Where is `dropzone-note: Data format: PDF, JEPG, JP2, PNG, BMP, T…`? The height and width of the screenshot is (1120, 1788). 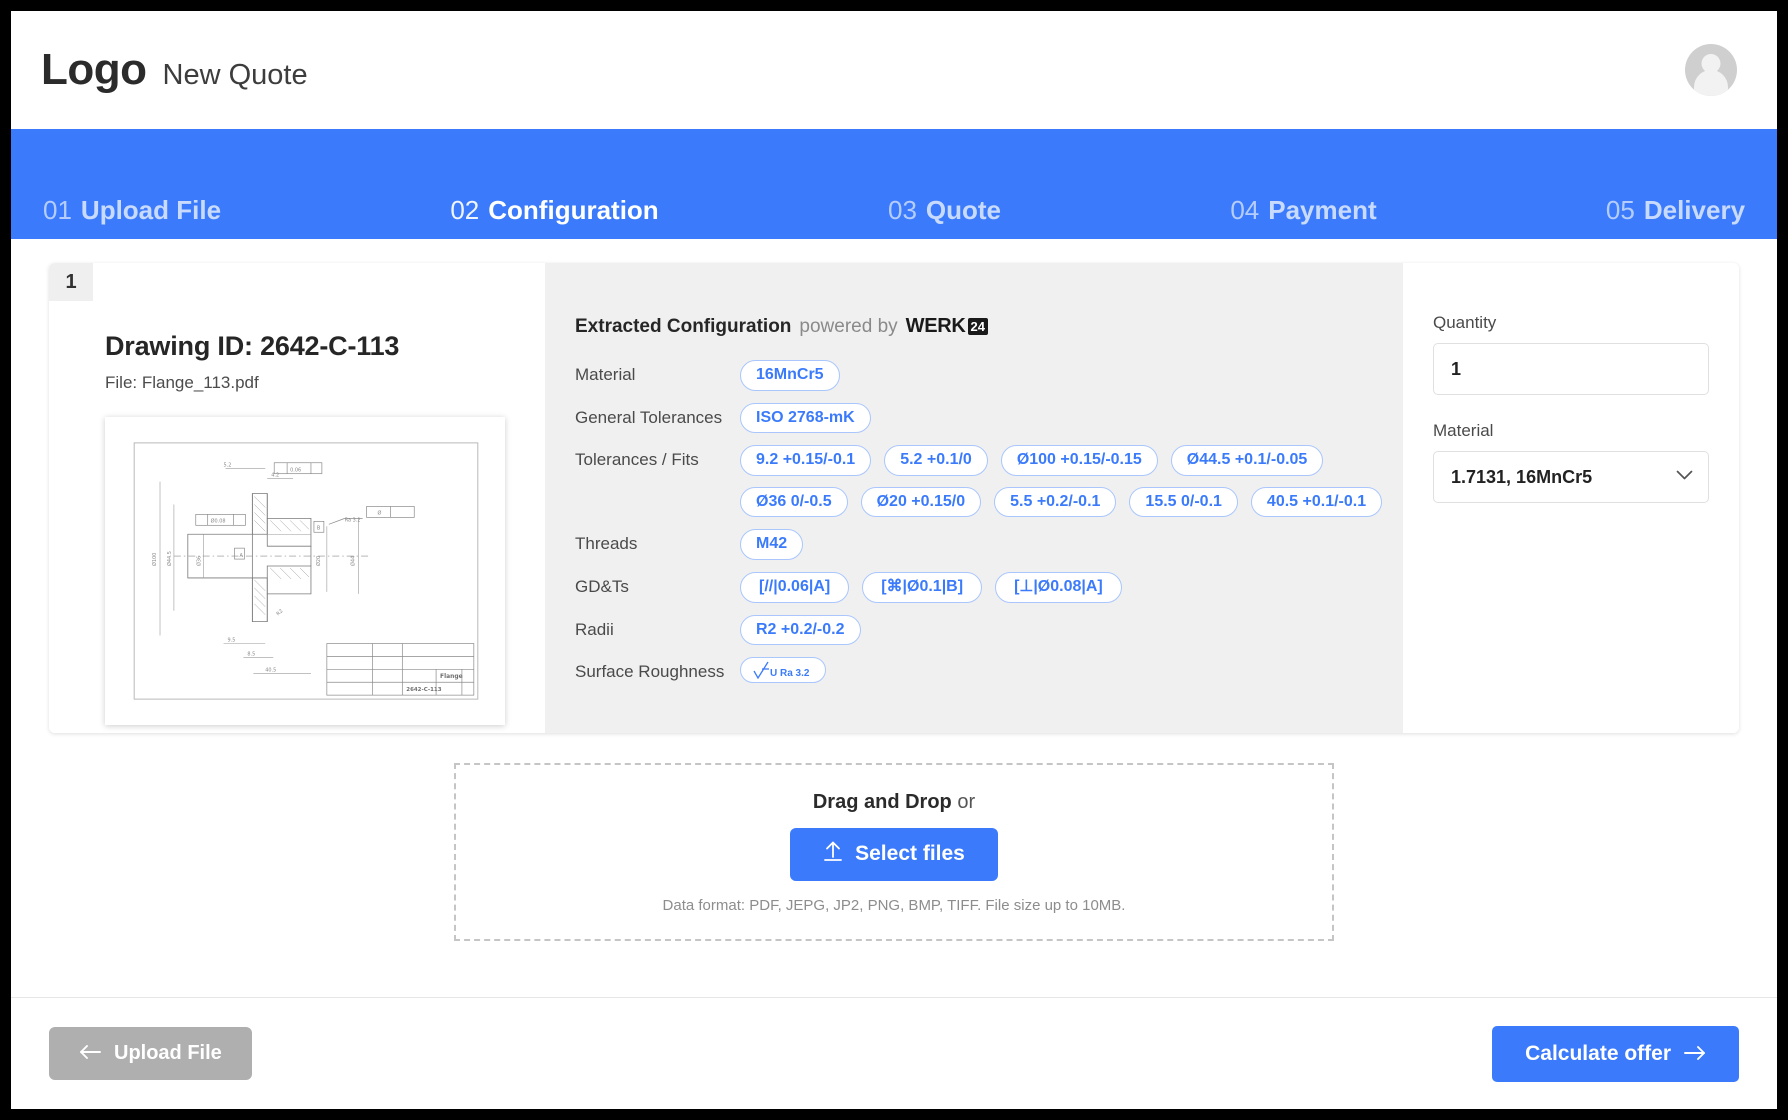
dropzone-note: Data format: PDF, JEPG, JP2, PNG, BMP, T… is located at coordinates (894, 905).